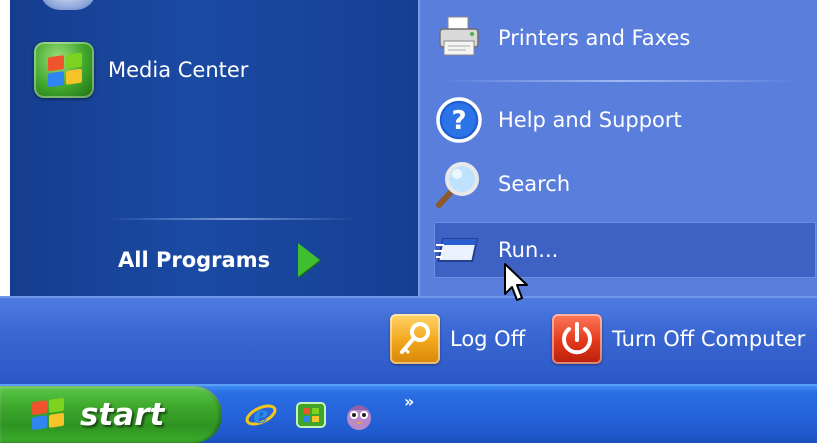 This screenshot has height=443, width=817. I want to click on help-question-icon: ?, so click(459, 120).